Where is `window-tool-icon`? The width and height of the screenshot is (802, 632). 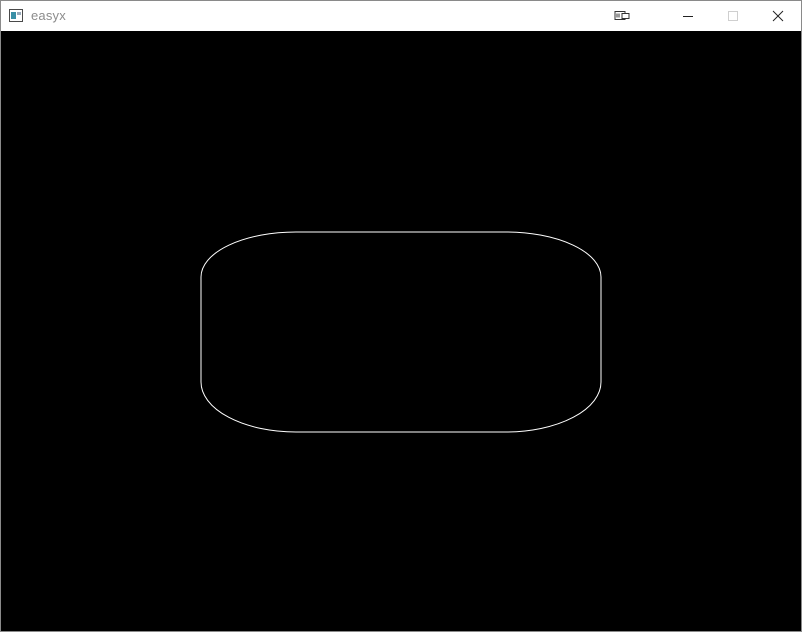
window-tool-icon is located at coordinates (622, 16).